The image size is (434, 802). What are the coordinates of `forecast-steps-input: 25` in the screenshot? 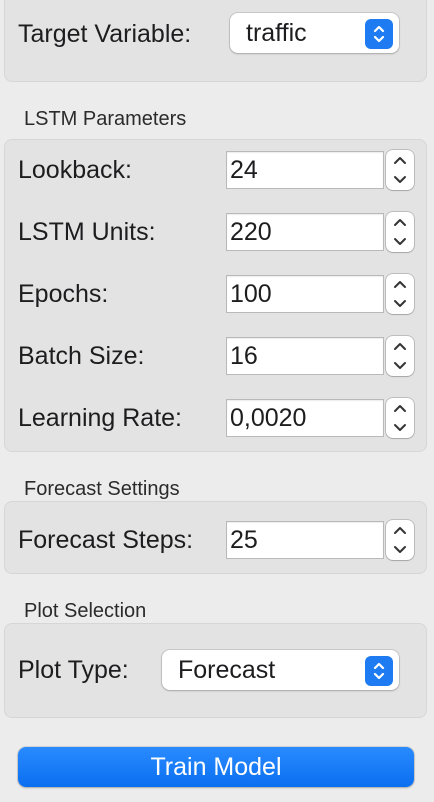 It's located at (305, 540).